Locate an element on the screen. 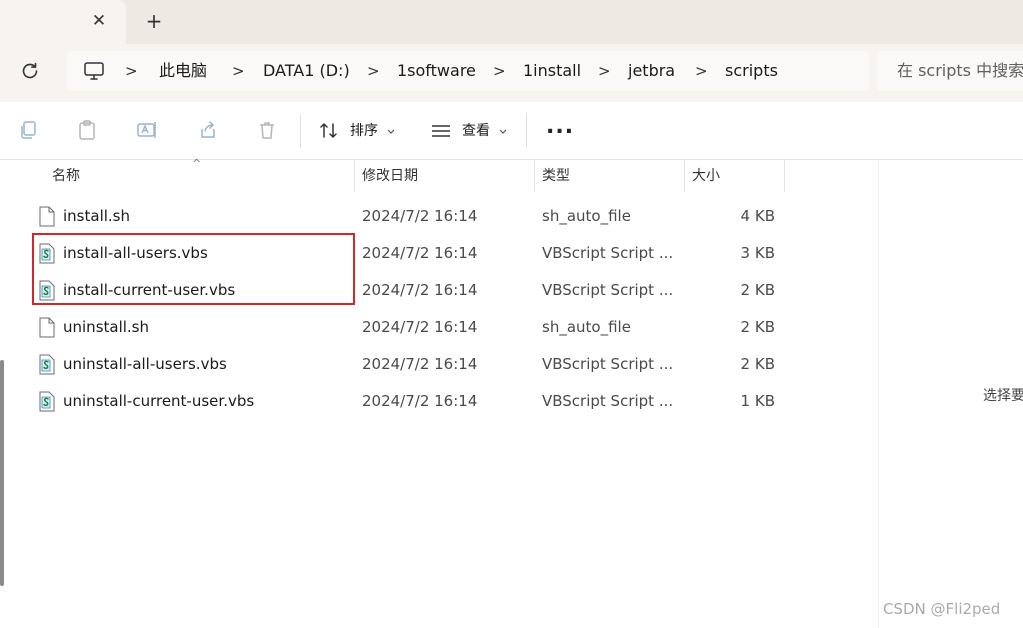 The image size is (1023, 628). file-name: install.sh is located at coordinates (96, 216).